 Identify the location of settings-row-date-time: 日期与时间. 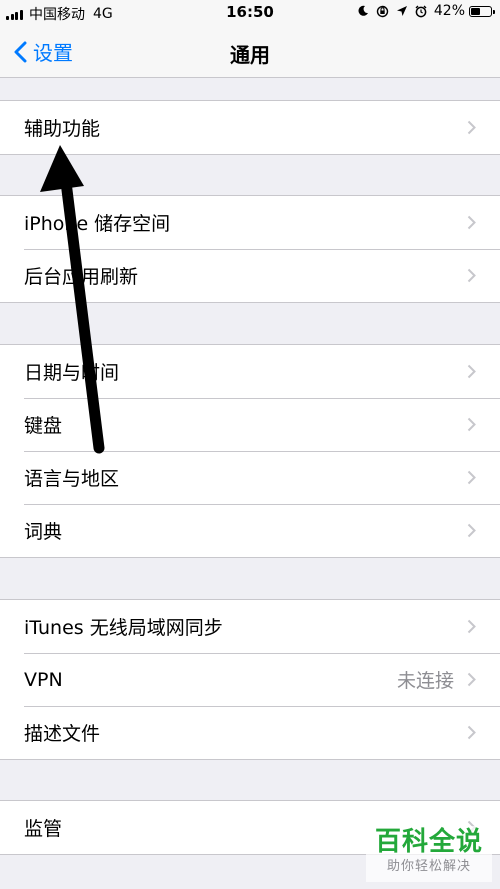
(250, 371).